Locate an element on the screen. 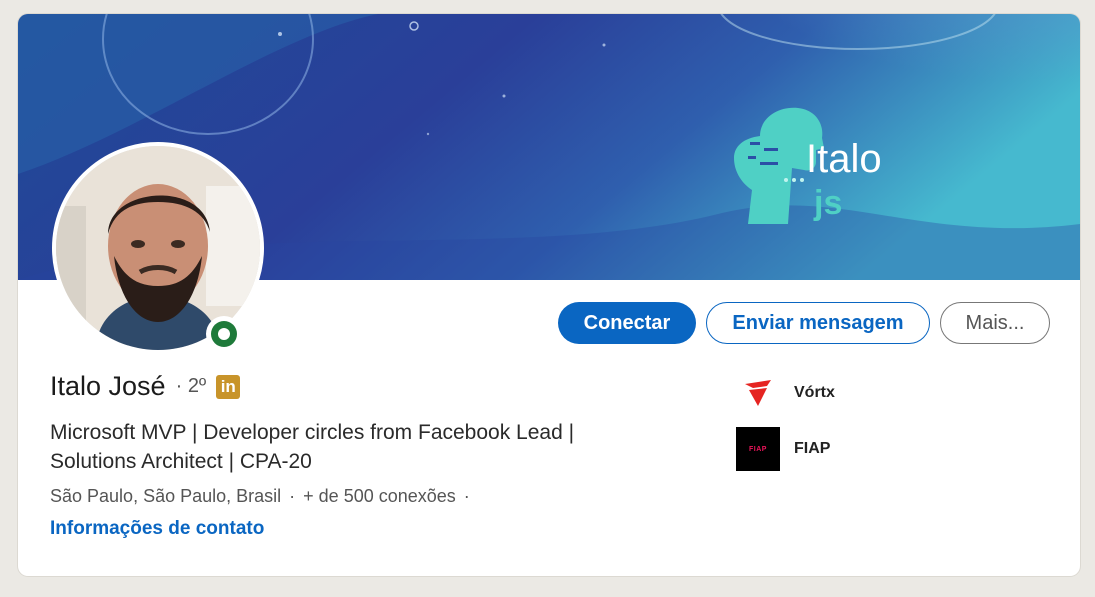  brand-primary-text: Italo is located at coordinates (844, 159).